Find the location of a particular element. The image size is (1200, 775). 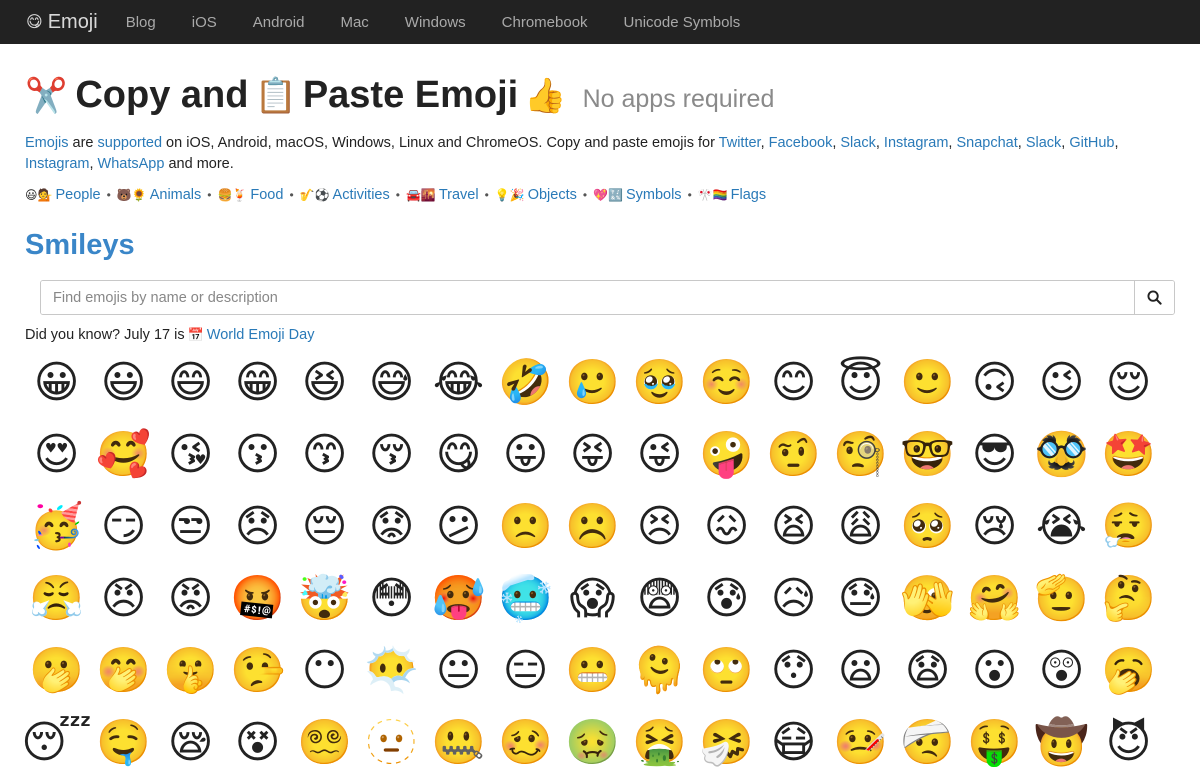

link-slack: Slack is located at coordinates (857, 143).